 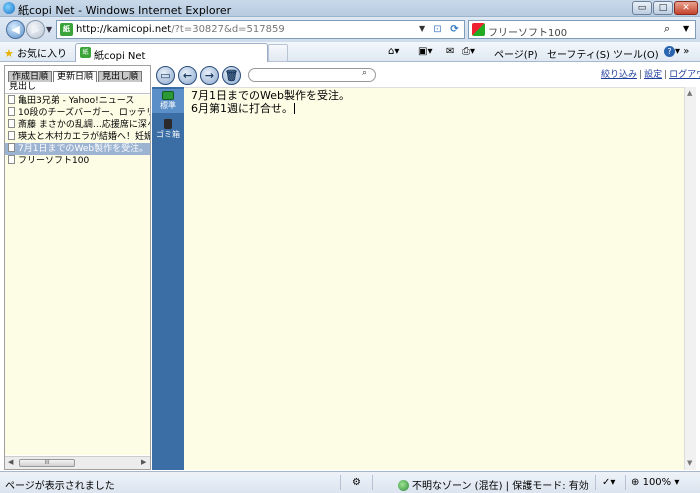 I want to click on trusted-sites-icon: ✓▾, so click(x=608, y=482).